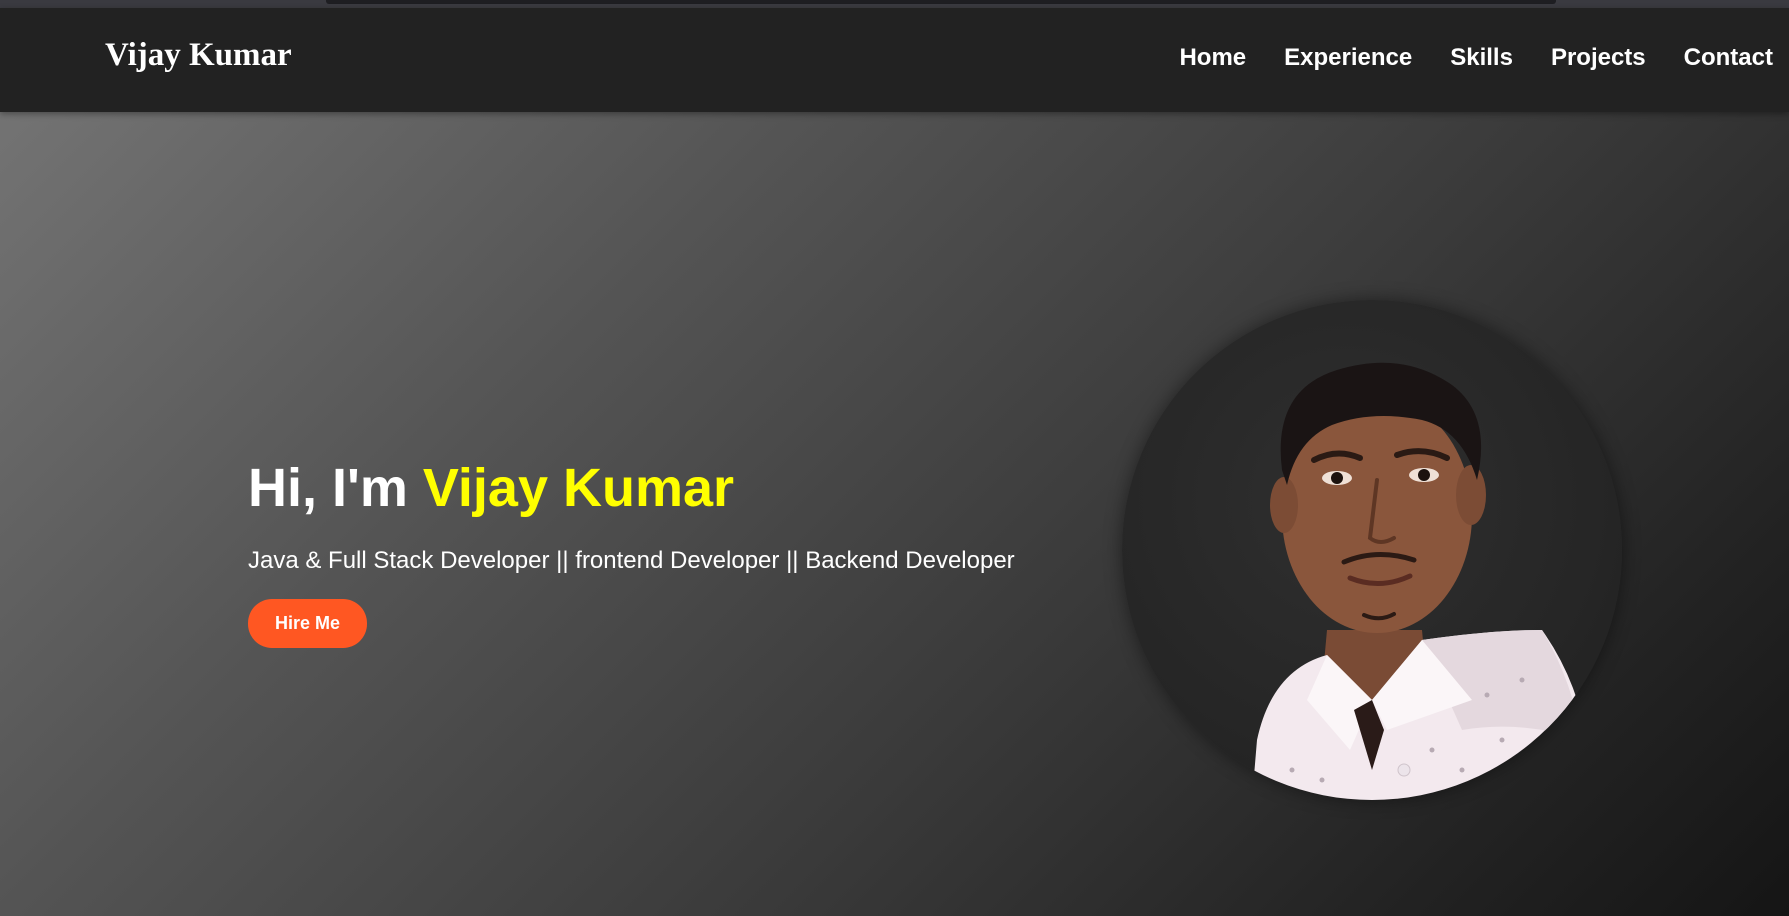 The height and width of the screenshot is (916, 1789). Describe the element at coordinates (1728, 58) in the screenshot. I see `nav-link-contact: Contact` at that location.